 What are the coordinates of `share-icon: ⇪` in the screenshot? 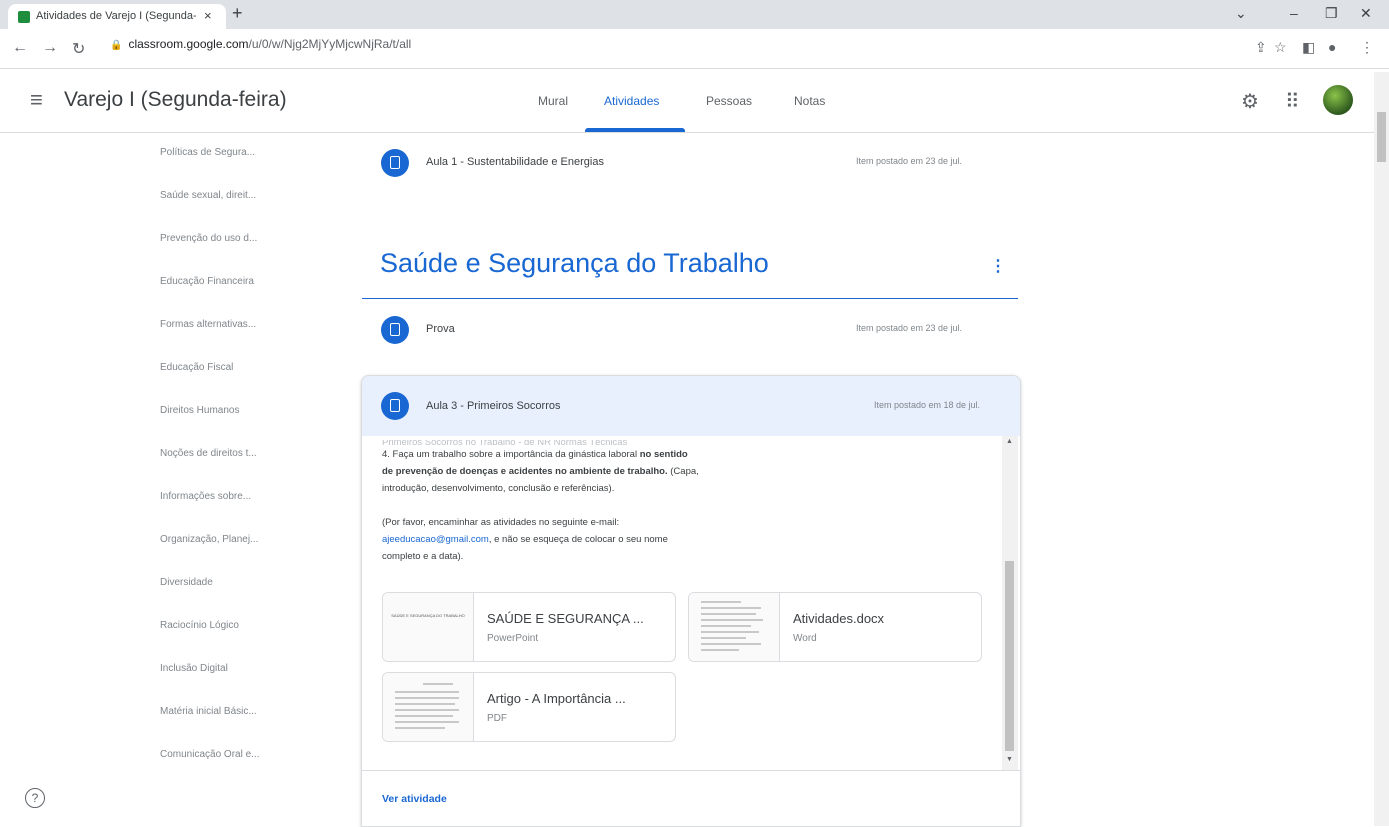 It's located at (1261, 47).